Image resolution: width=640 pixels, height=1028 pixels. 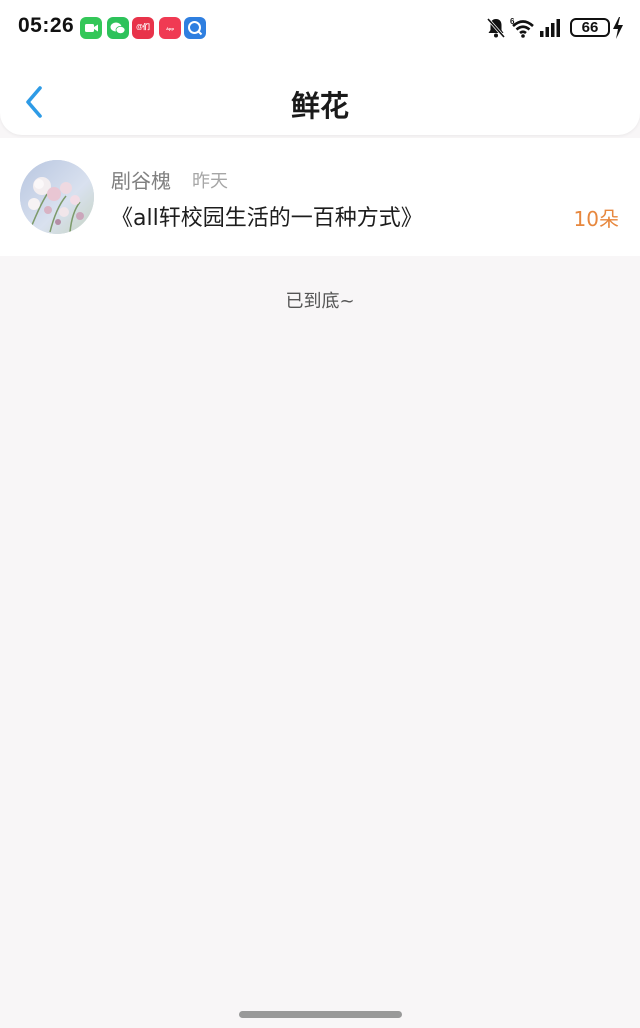 I want to click on charging-bolt-icon, so click(x=618, y=30).